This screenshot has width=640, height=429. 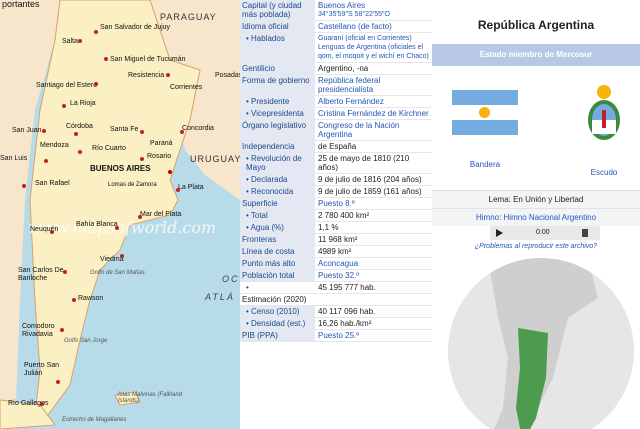 I want to click on row-highest: Punto más alto Aconcagua, so click(x=336, y=264).